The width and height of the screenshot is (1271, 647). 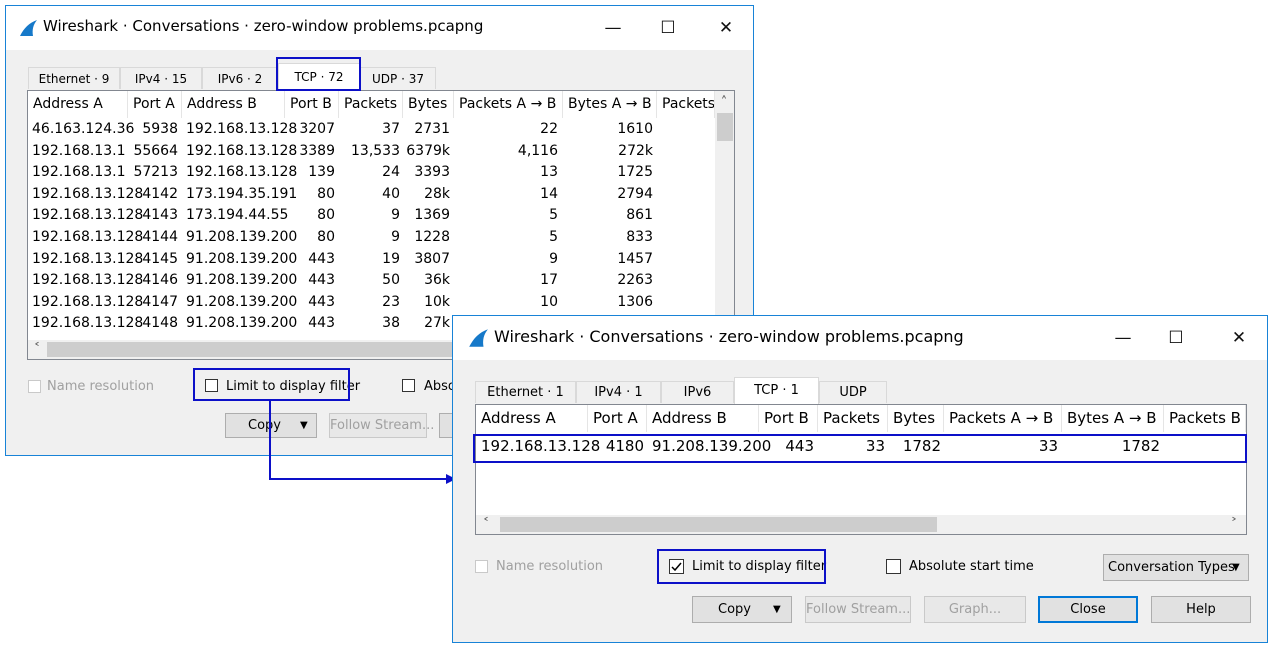 What do you see at coordinates (1205, 418) in the screenshot?
I see `column-packets-b: Packets B` at bounding box center [1205, 418].